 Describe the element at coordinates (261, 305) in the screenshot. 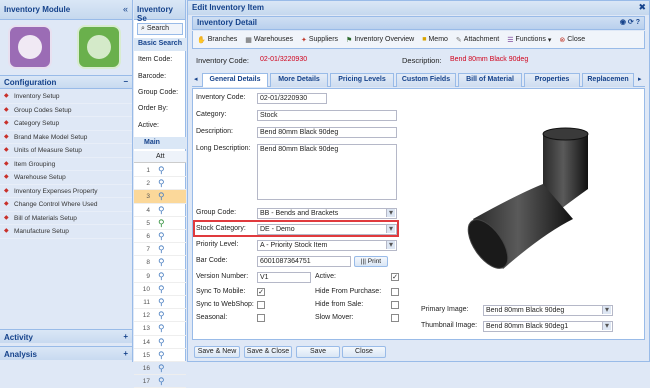

I see `sync-web-checkbox` at that location.